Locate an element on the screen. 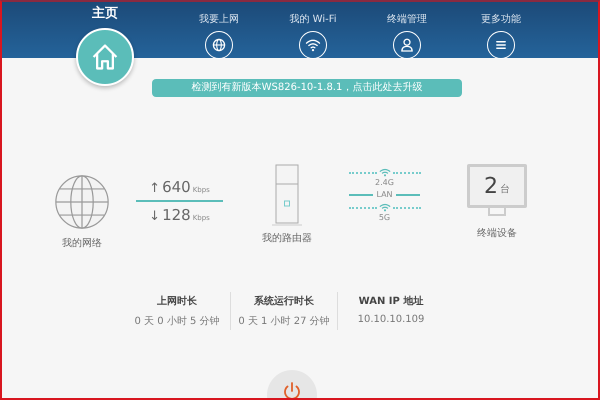 This screenshot has width=600, height=400. arrow-glyph: ↑ is located at coordinates (154, 188).